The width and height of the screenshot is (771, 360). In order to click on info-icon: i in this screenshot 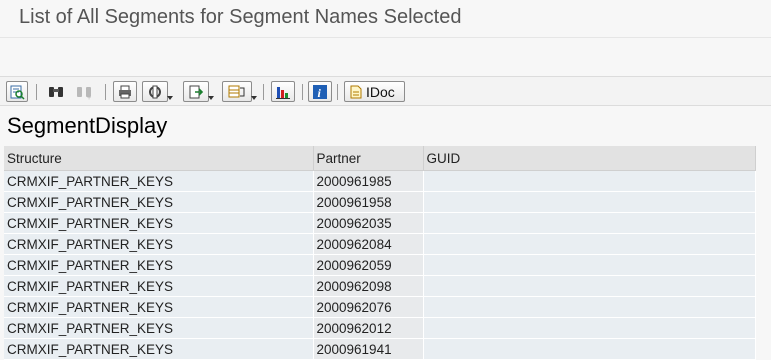, I will do `click(320, 92)`.